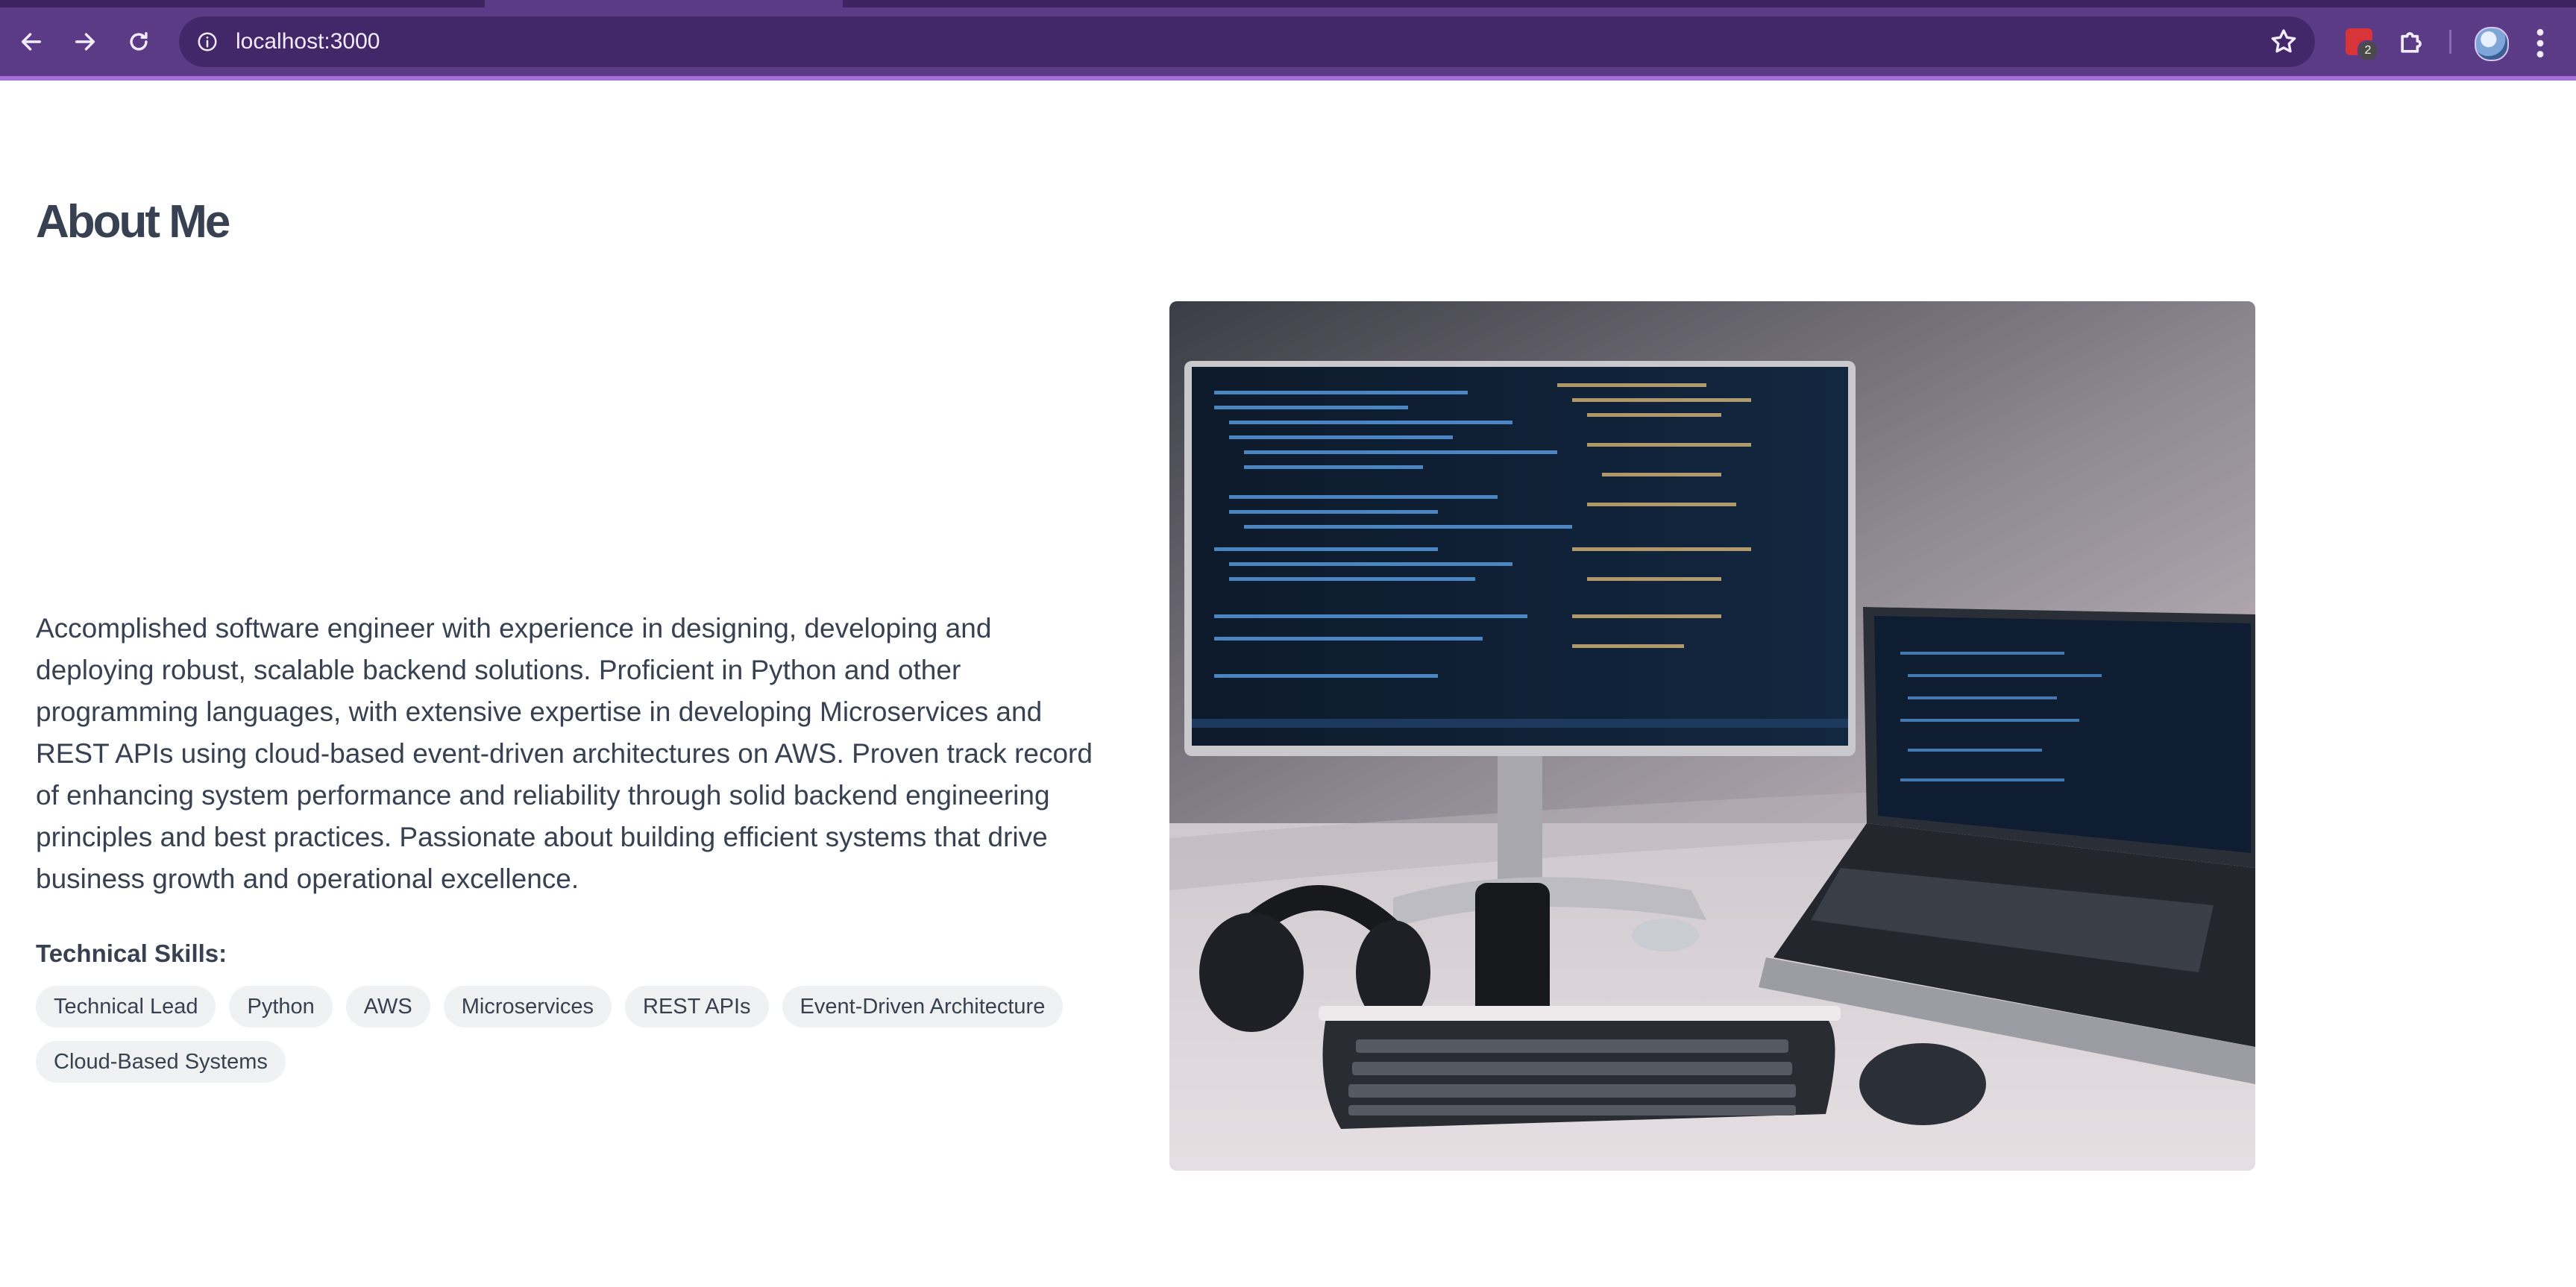 Image resolution: width=2576 pixels, height=1287 pixels. What do you see at coordinates (281, 1007) in the screenshot?
I see `skill-chip: Python` at bounding box center [281, 1007].